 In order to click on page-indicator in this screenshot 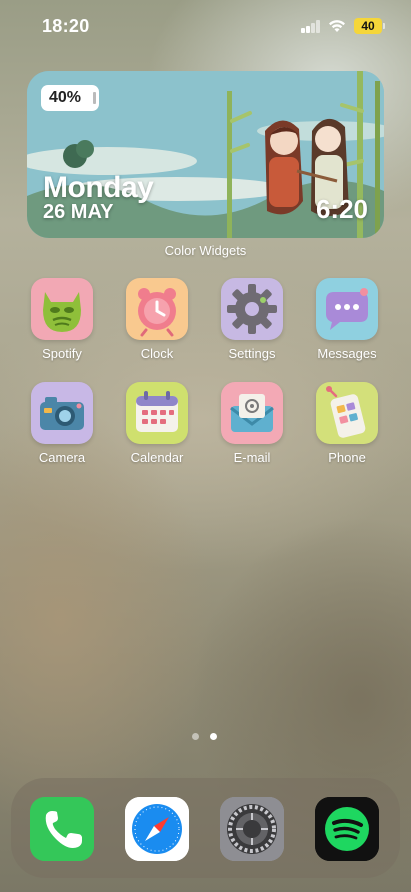, I will do `click(205, 736)`.